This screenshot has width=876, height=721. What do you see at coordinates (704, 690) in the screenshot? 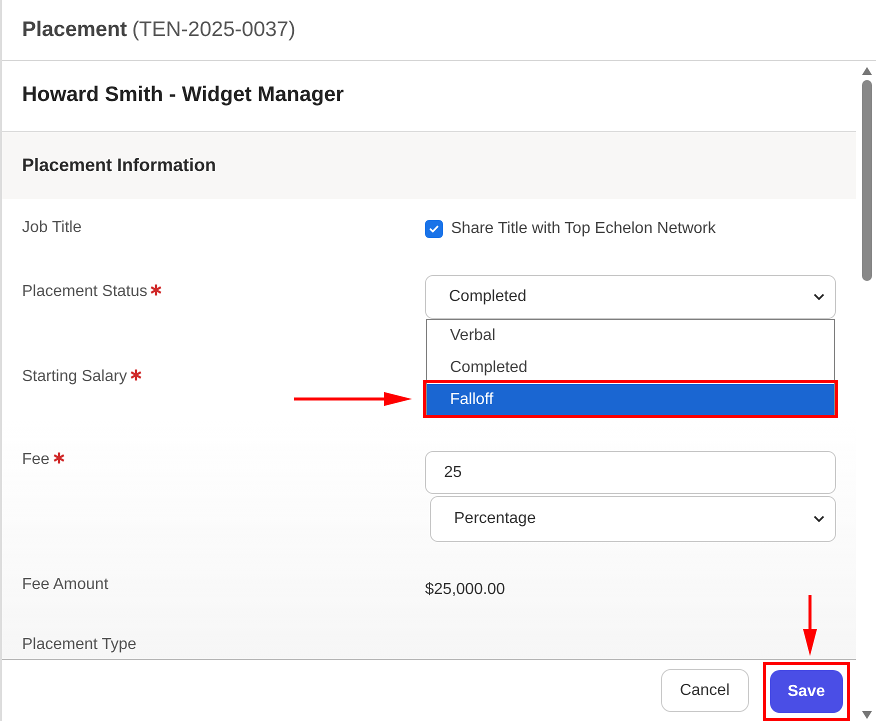
I see `cancel-button: Cancel` at bounding box center [704, 690].